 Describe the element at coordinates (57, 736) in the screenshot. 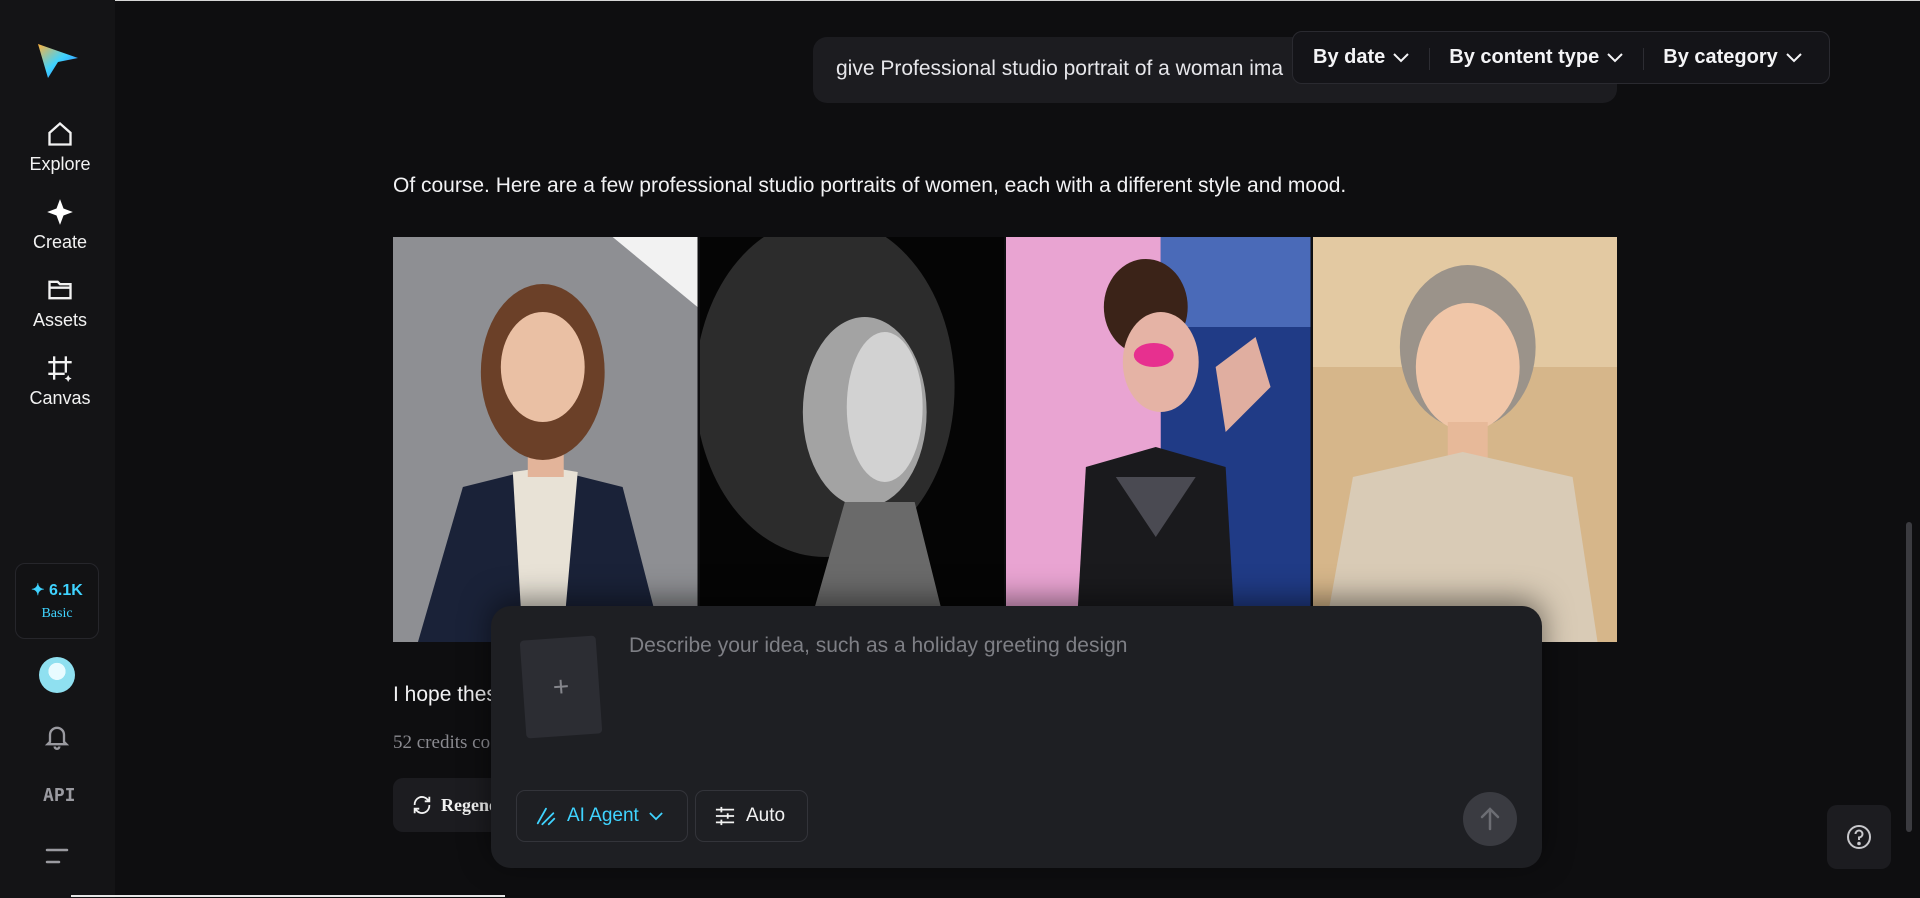

I see `bell-icon` at that location.